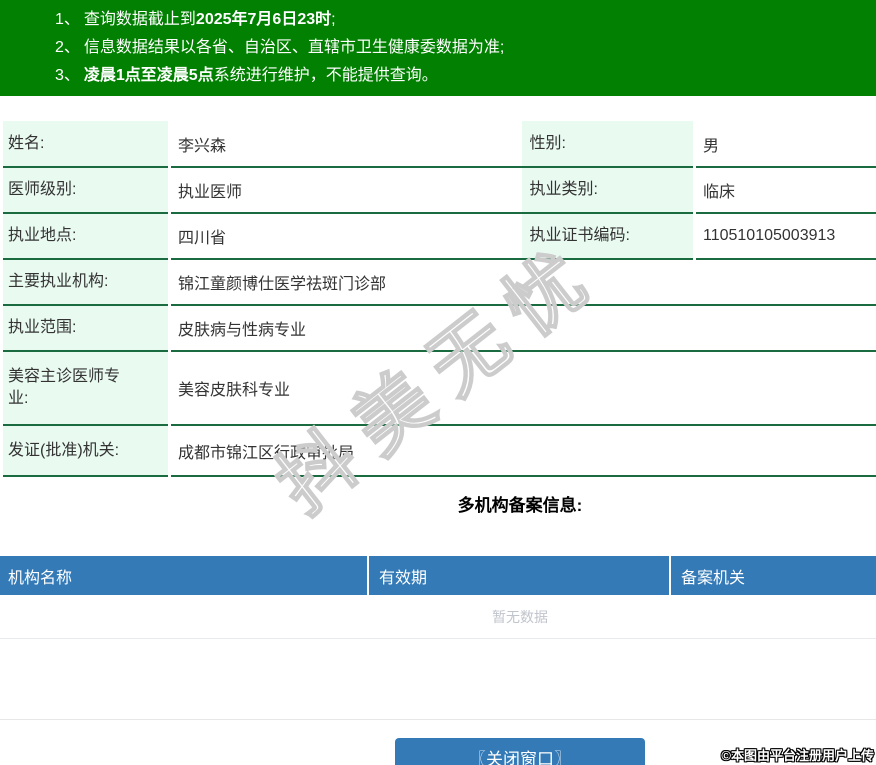  What do you see at coordinates (345, 144) in the screenshot?
I see `field-value-name: 李兴森` at bounding box center [345, 144].